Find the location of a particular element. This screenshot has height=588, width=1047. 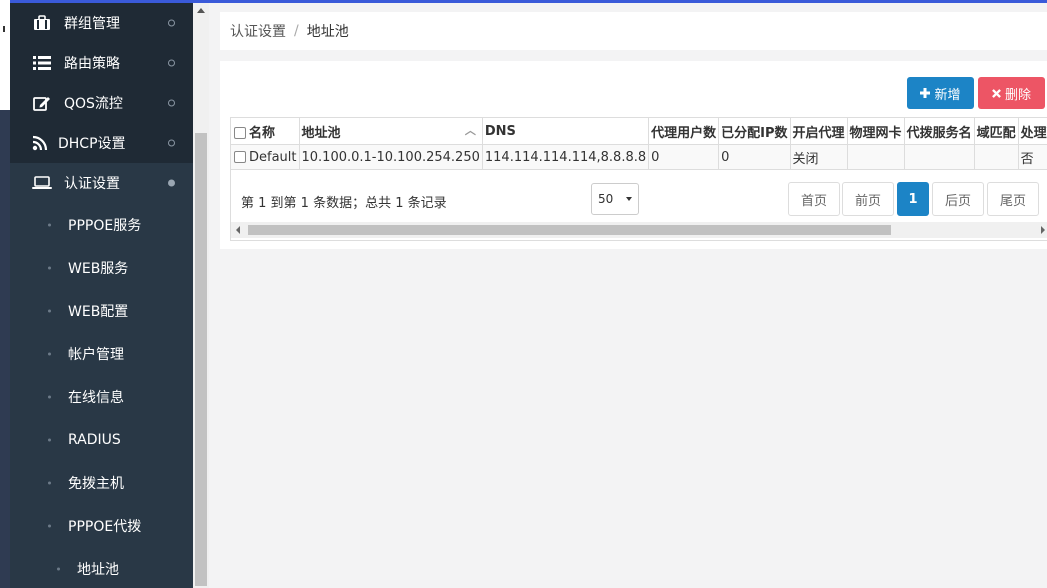

sidebar-item-route: 路由策略 is located at coordinates (101, 63).